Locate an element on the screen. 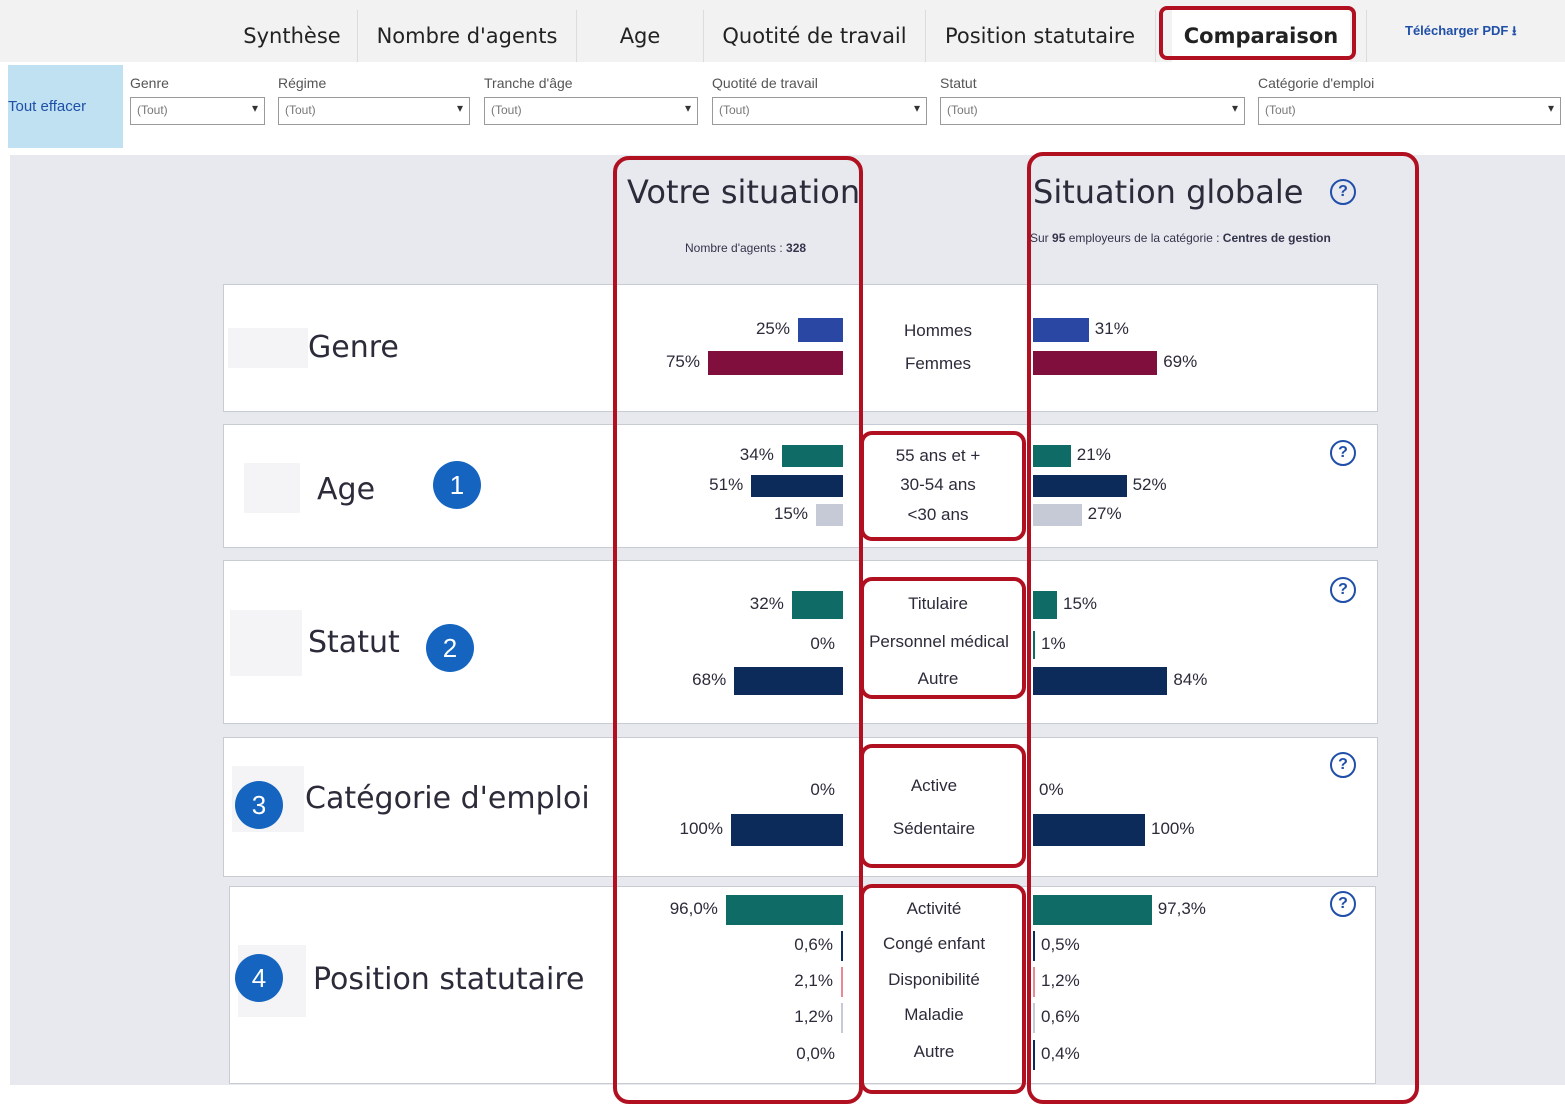 The height and width of the screenshot is (1105, 1565). filter-label-statut: Statut is located at coordinates (958, 83).